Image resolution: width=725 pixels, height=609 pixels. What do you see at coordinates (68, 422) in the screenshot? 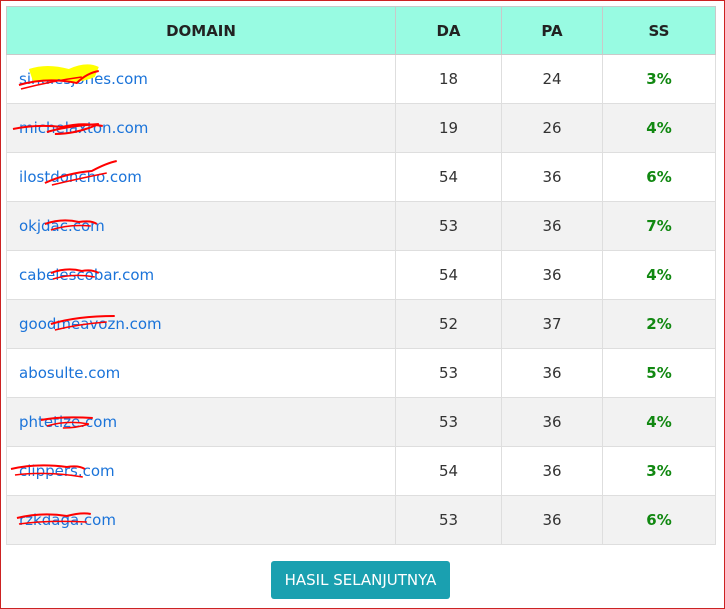
I see `domain-link: phtetize.com` at bounding box center [68, 422].